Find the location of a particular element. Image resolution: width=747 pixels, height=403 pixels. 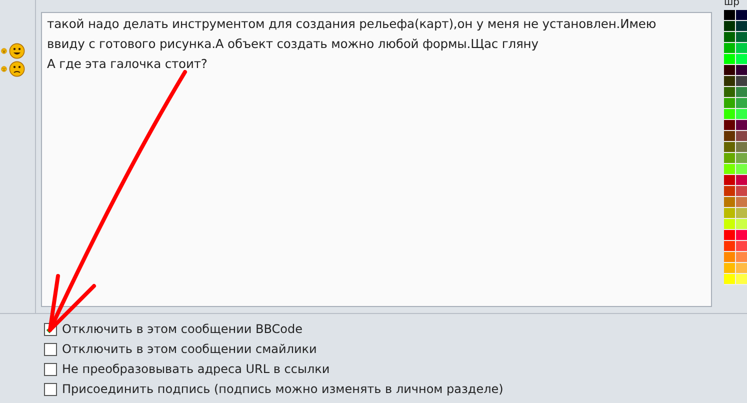

option-label: Отключить в этом сообщении BBCode is located at coordinates (182, 329).